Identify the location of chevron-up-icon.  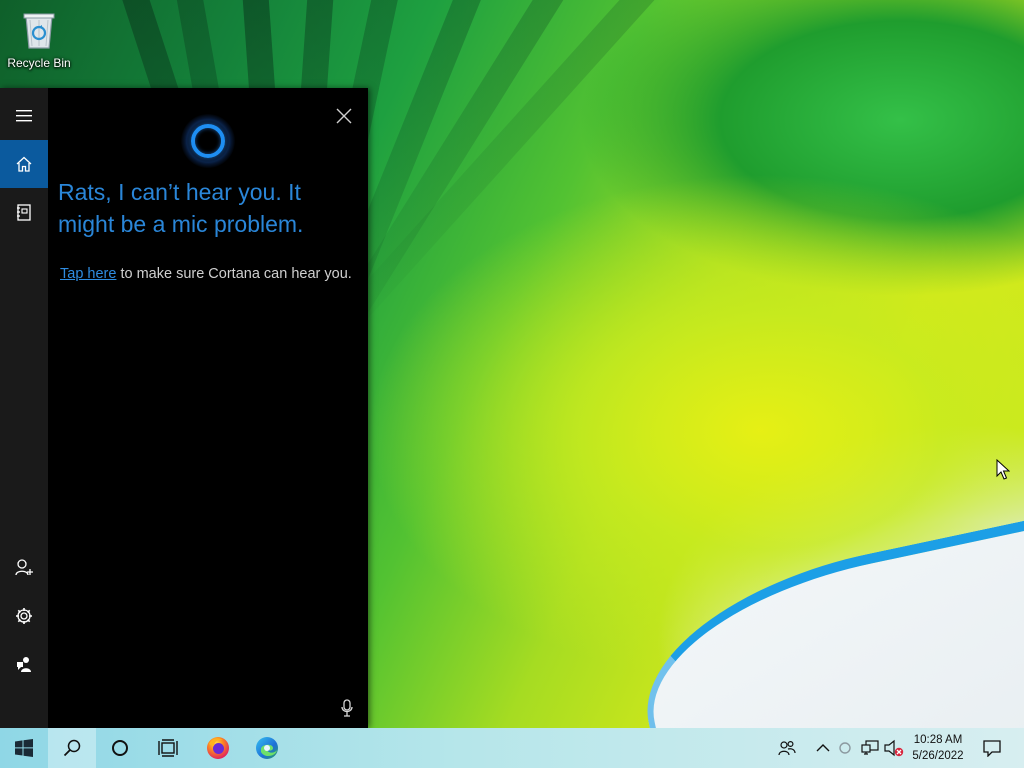
(823, 748).